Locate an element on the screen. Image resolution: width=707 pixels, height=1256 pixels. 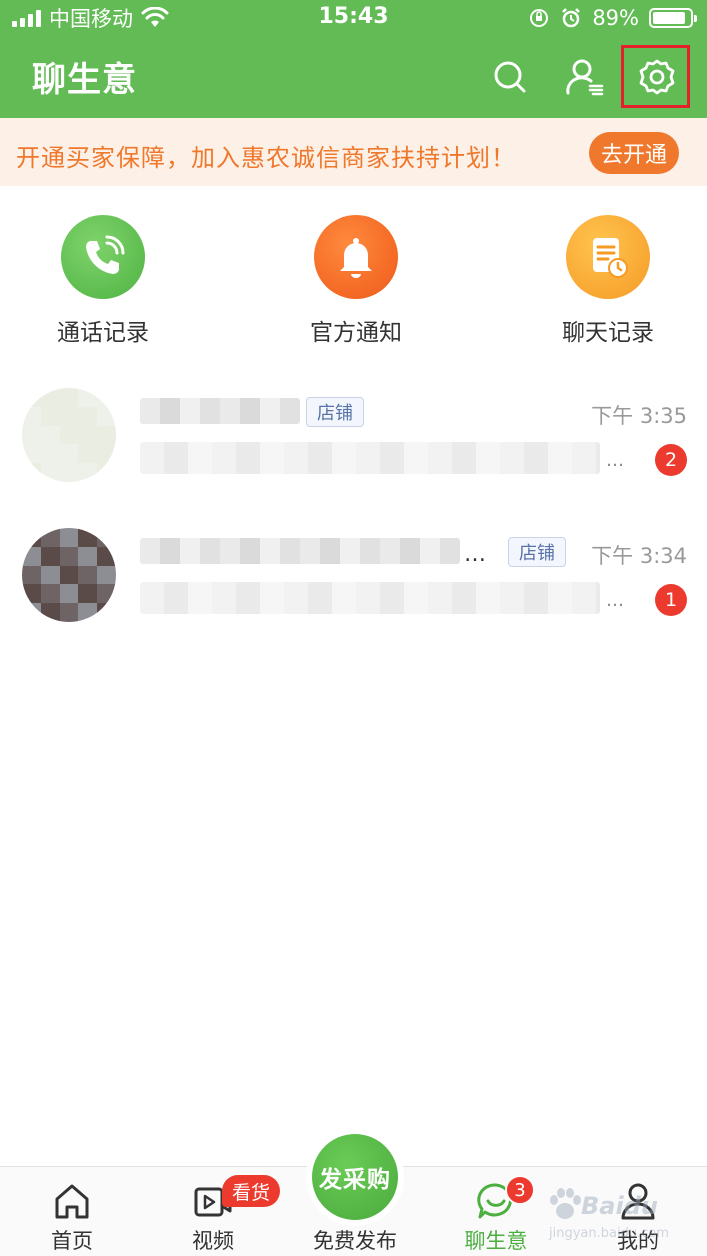
document-clock-icon is located at coordinates (610, 258).